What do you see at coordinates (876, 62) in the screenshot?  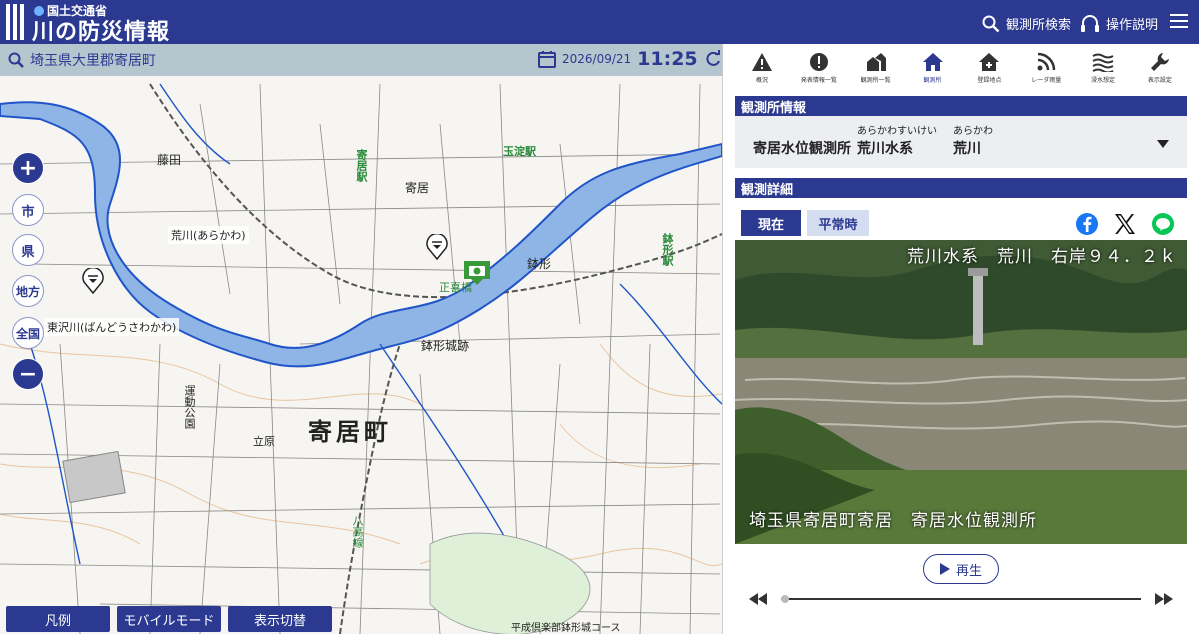 I see `houses-icon` at bounding box center [876, 62].